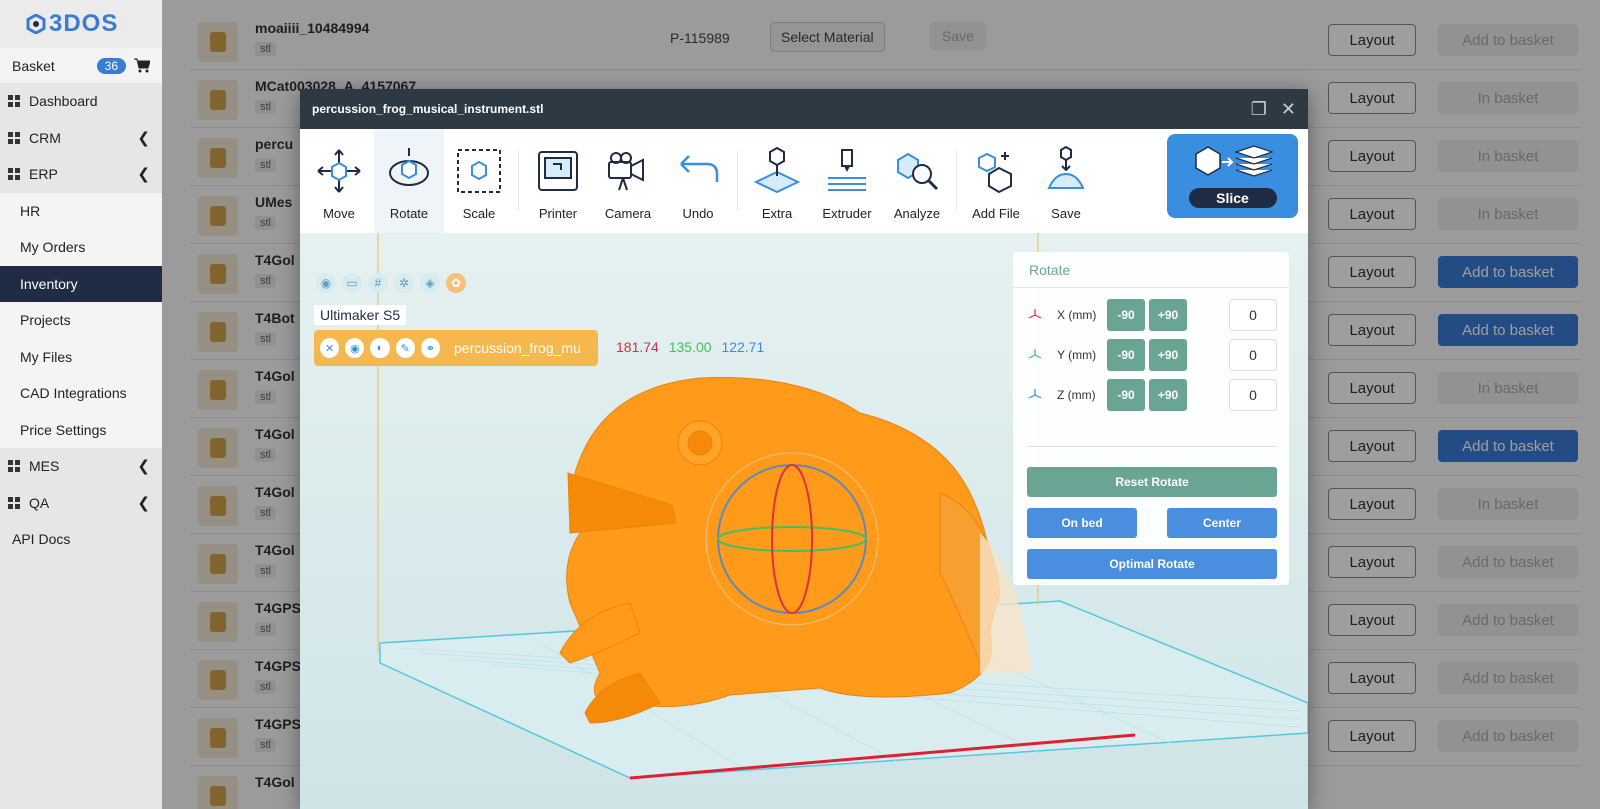  I want to click on sidebar-basket: Basket 36, so click(81, 65).